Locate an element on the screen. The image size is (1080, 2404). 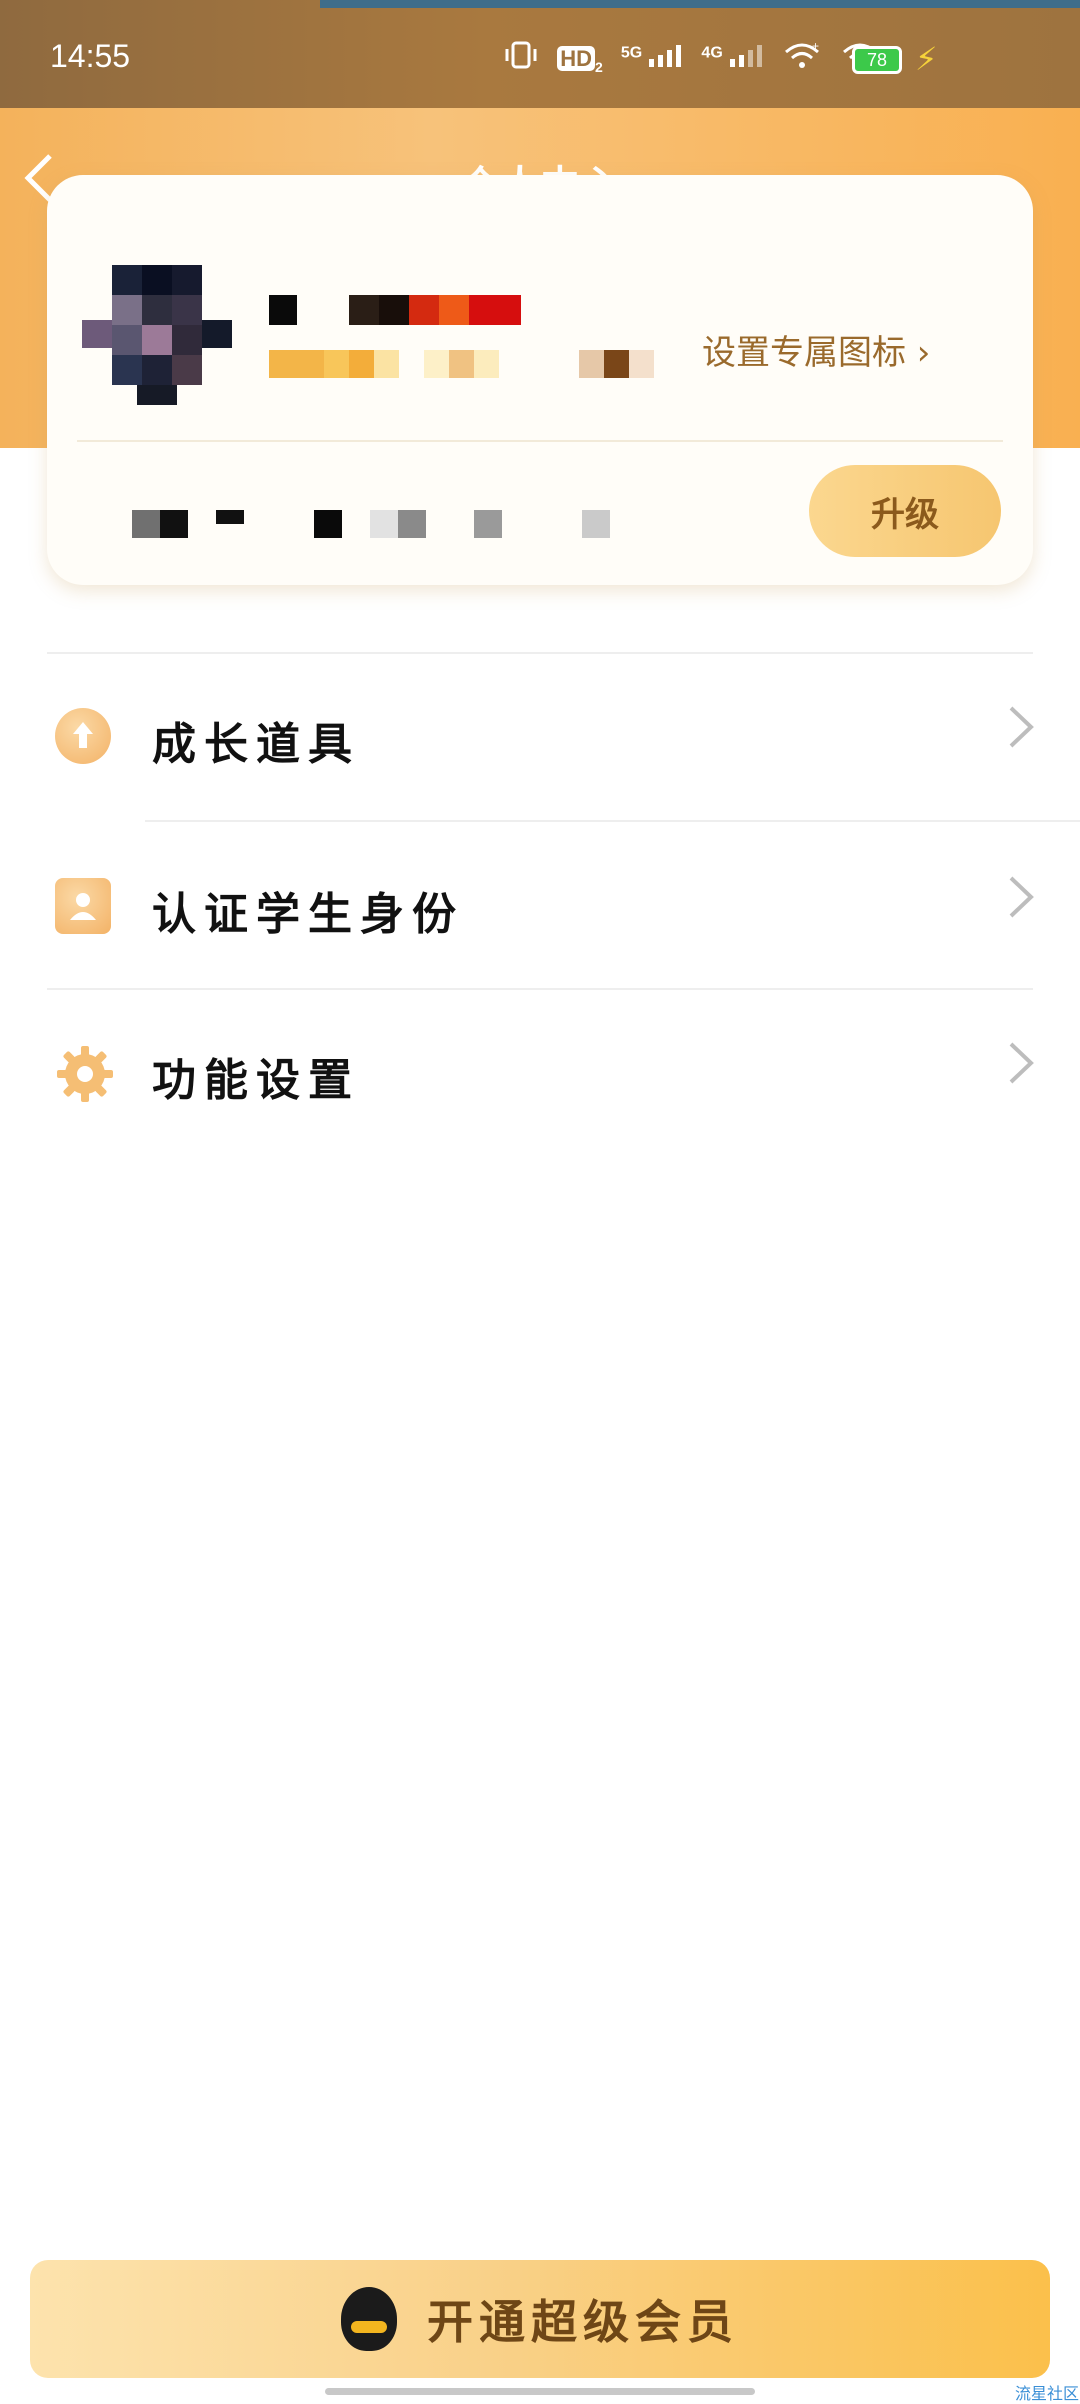
set-exclusive-icon-link: 设置专属图标 › is located at coordinates (816, 349).